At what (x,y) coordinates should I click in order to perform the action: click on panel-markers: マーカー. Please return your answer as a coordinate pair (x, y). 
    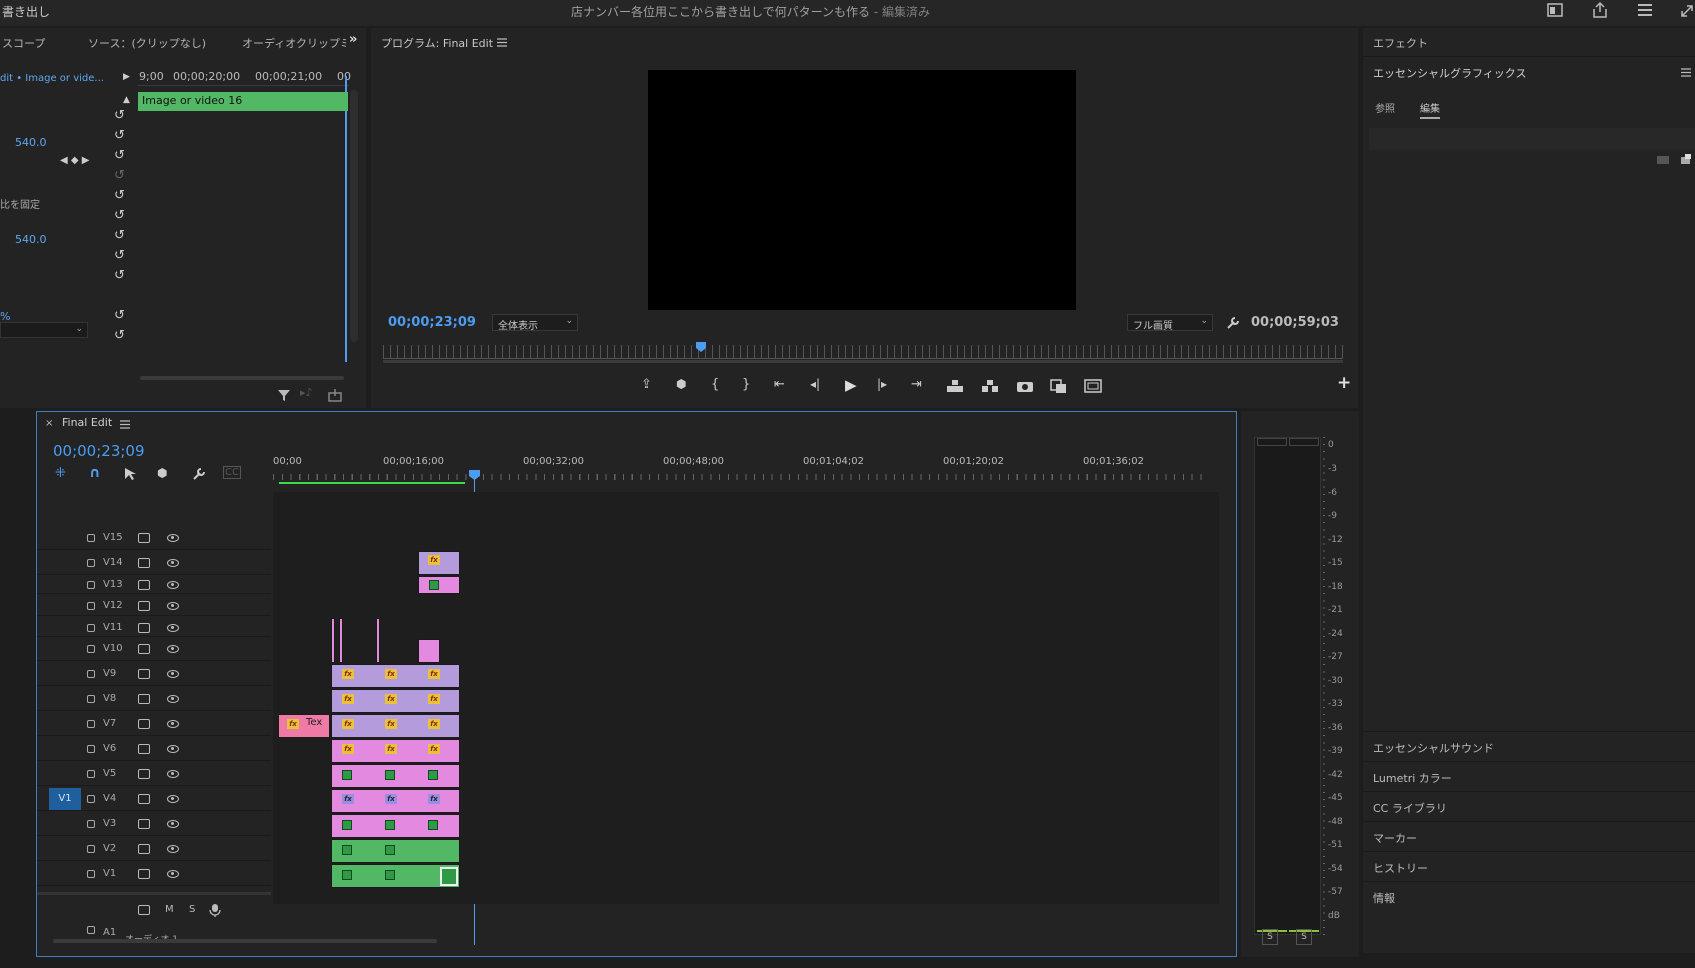
    Looking at the image, I should click on (1529, 835).